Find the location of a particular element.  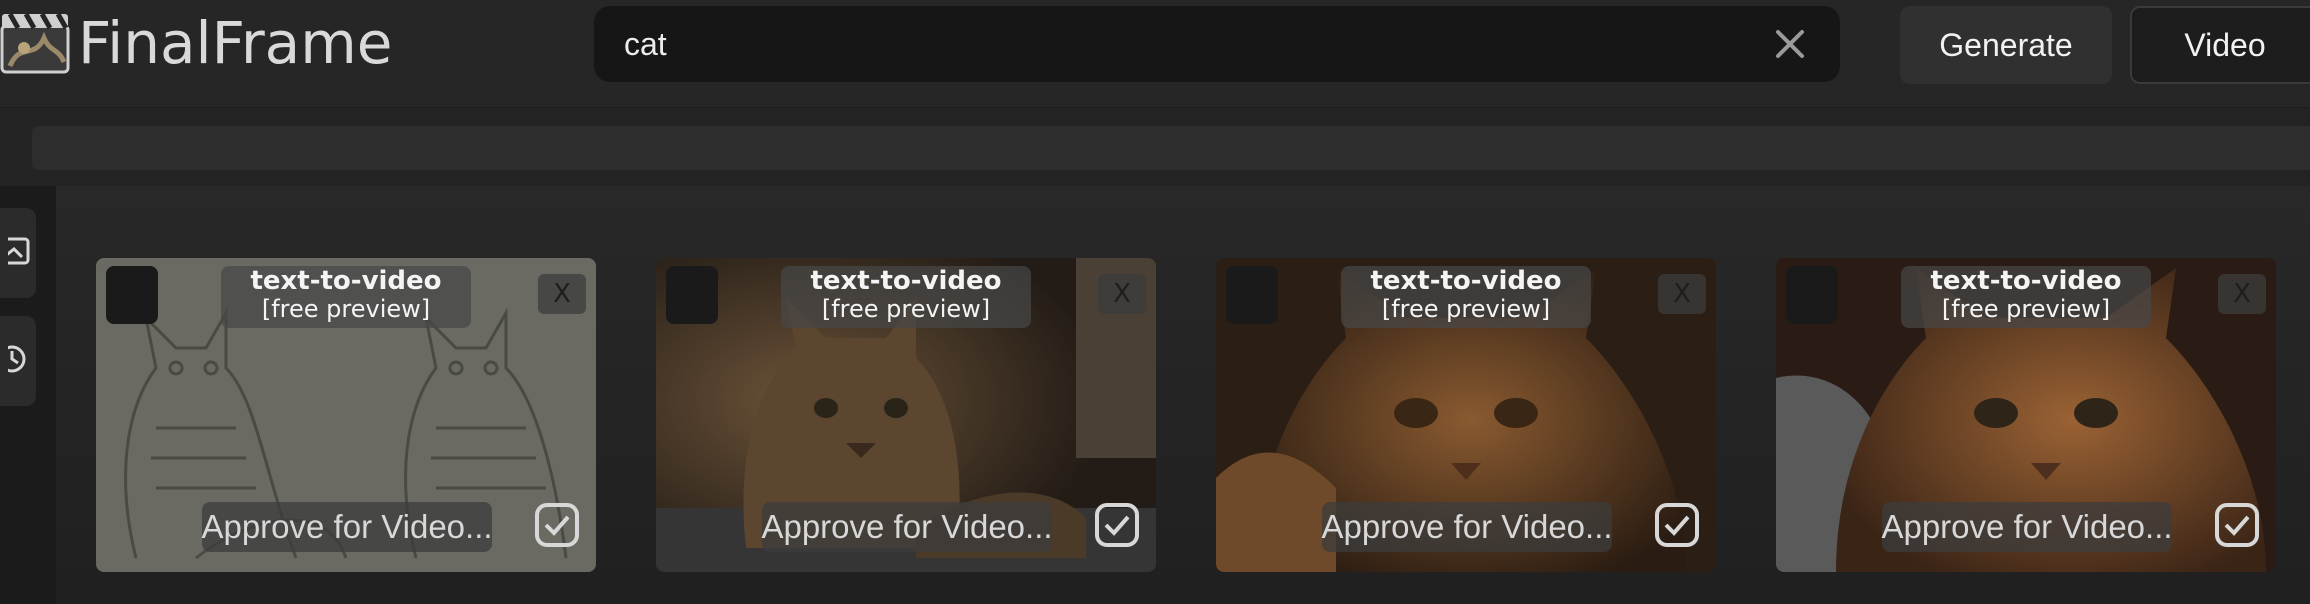

circle-icon is located at coordinates (18, 361).